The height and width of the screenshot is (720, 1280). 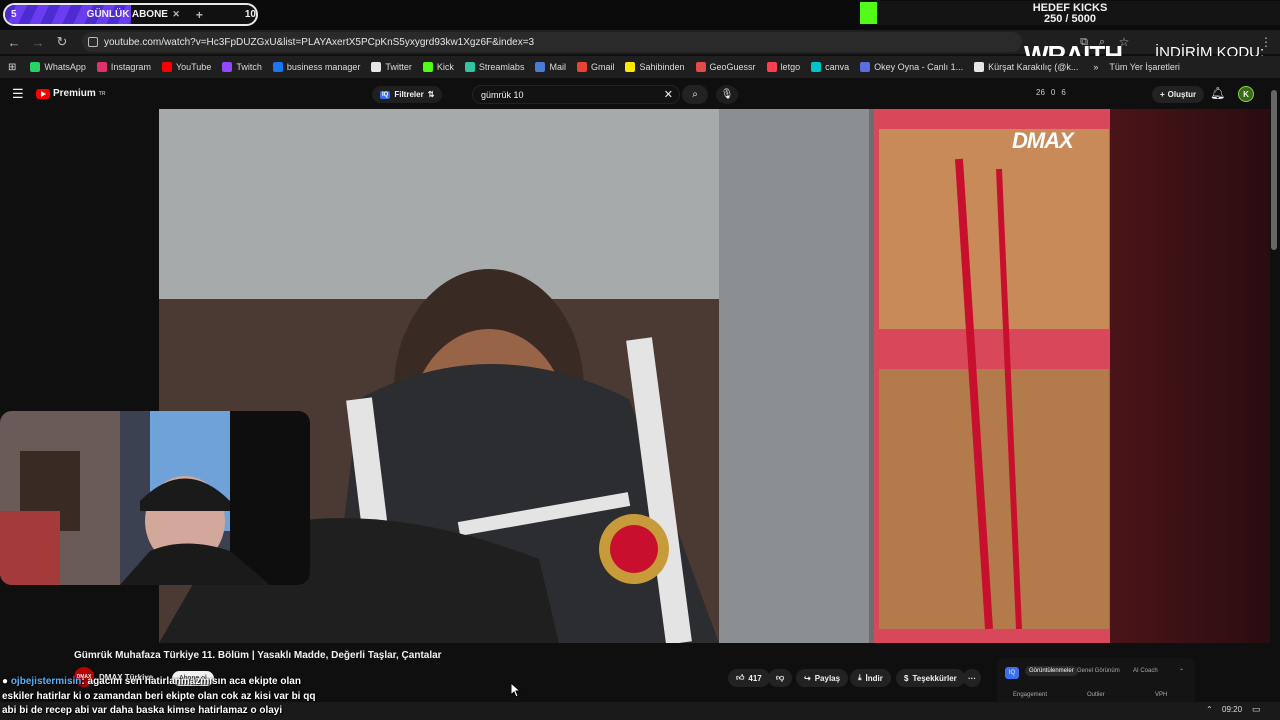 I want to click on bookmark-item: Twitter, so click(x=391, y=67).